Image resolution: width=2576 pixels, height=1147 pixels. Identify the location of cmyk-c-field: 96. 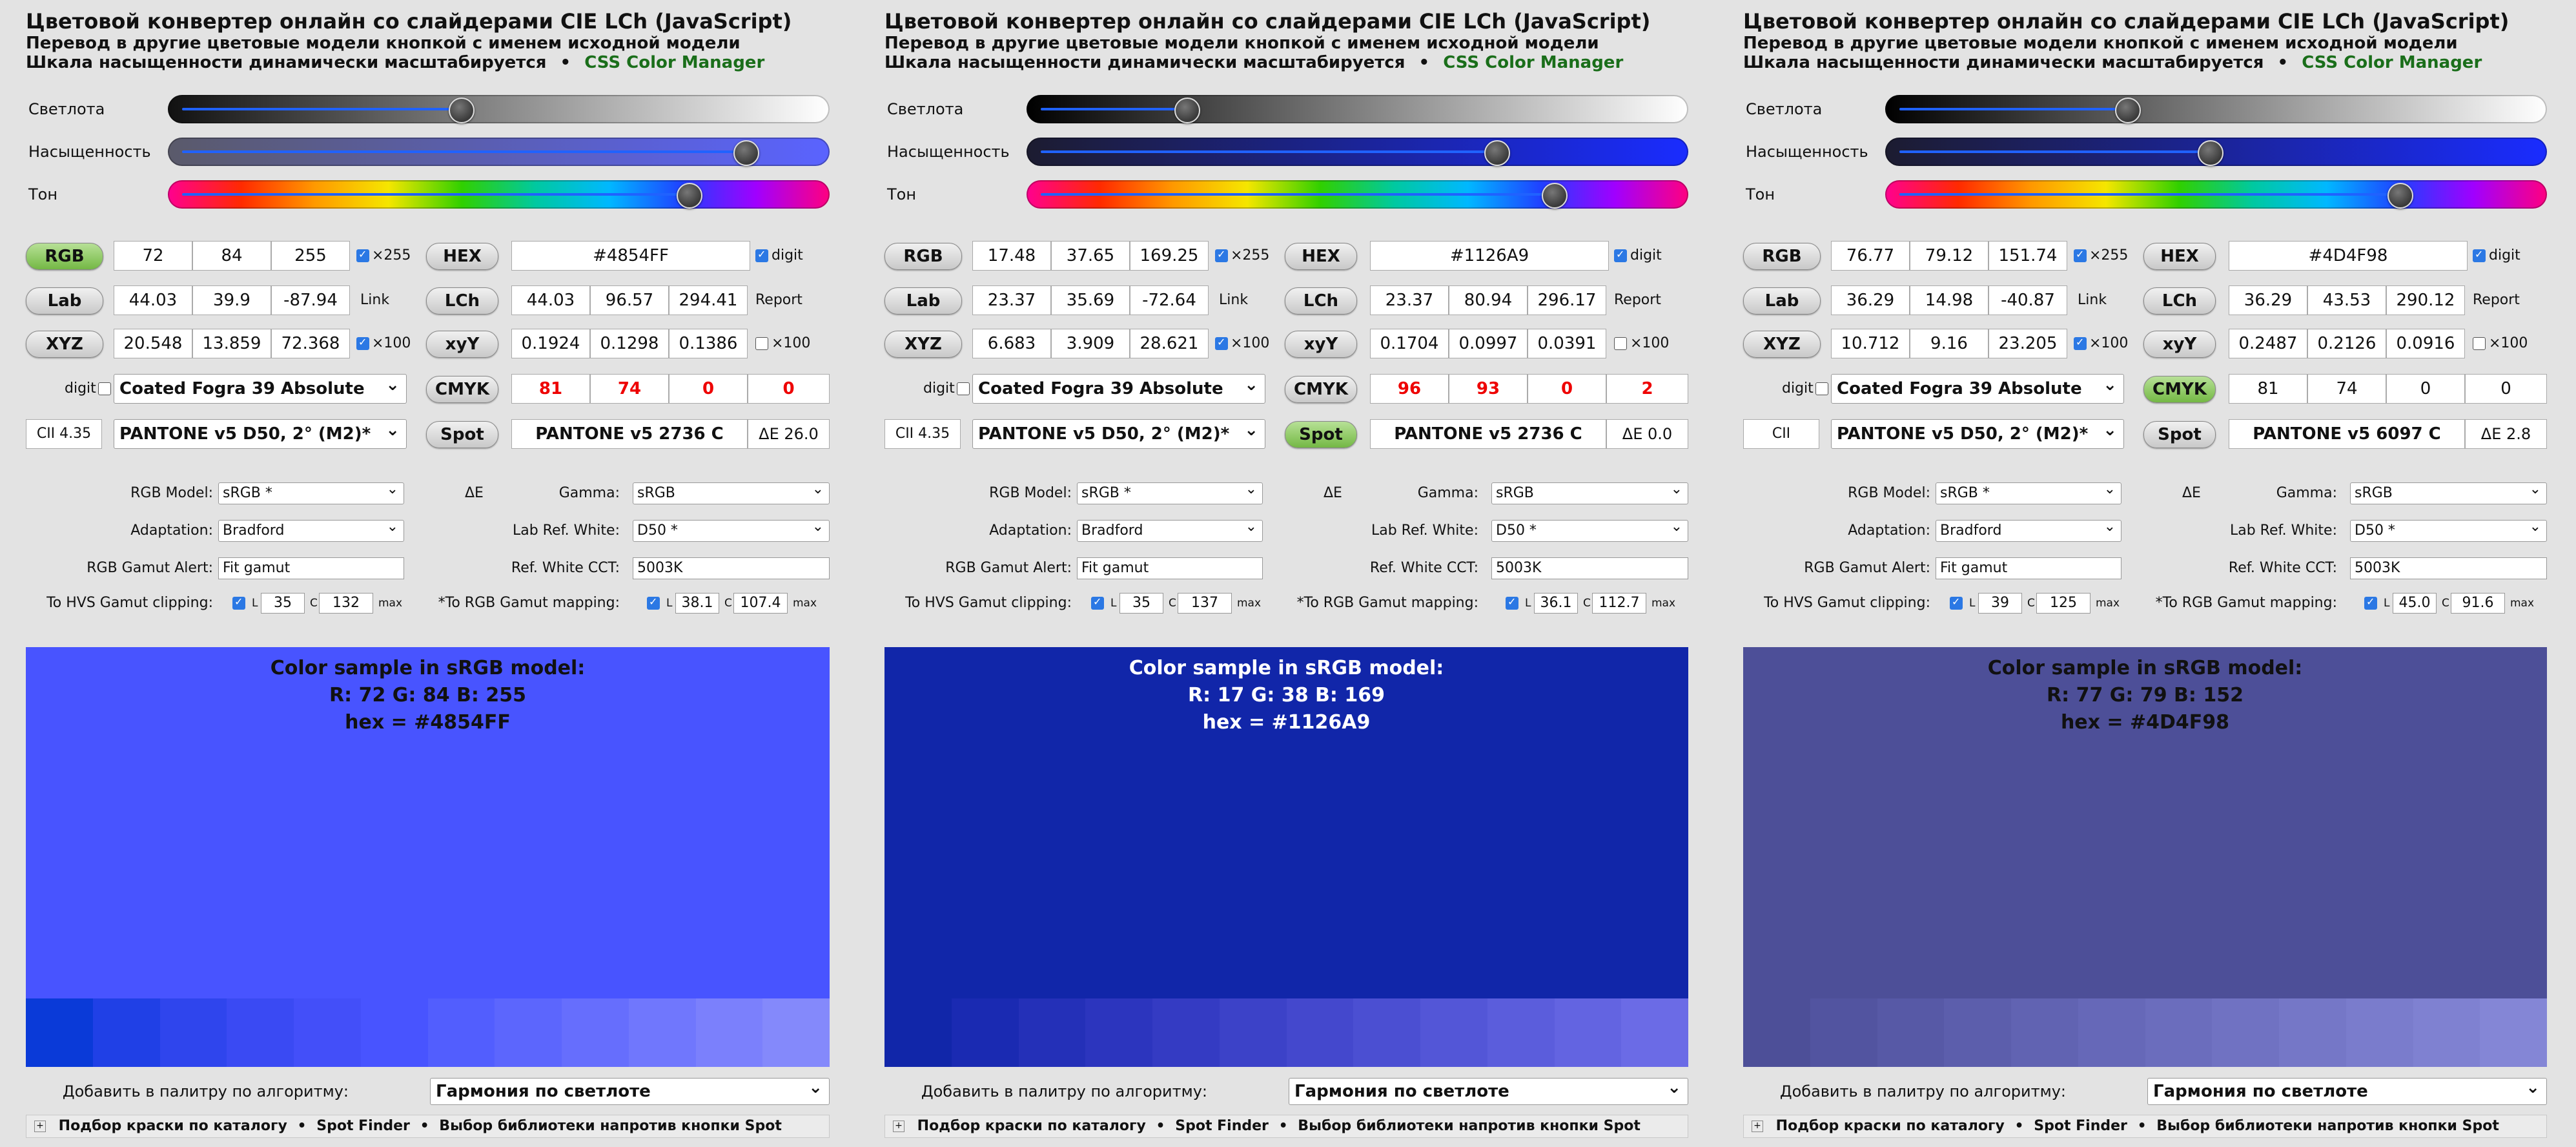
(1410, 389).